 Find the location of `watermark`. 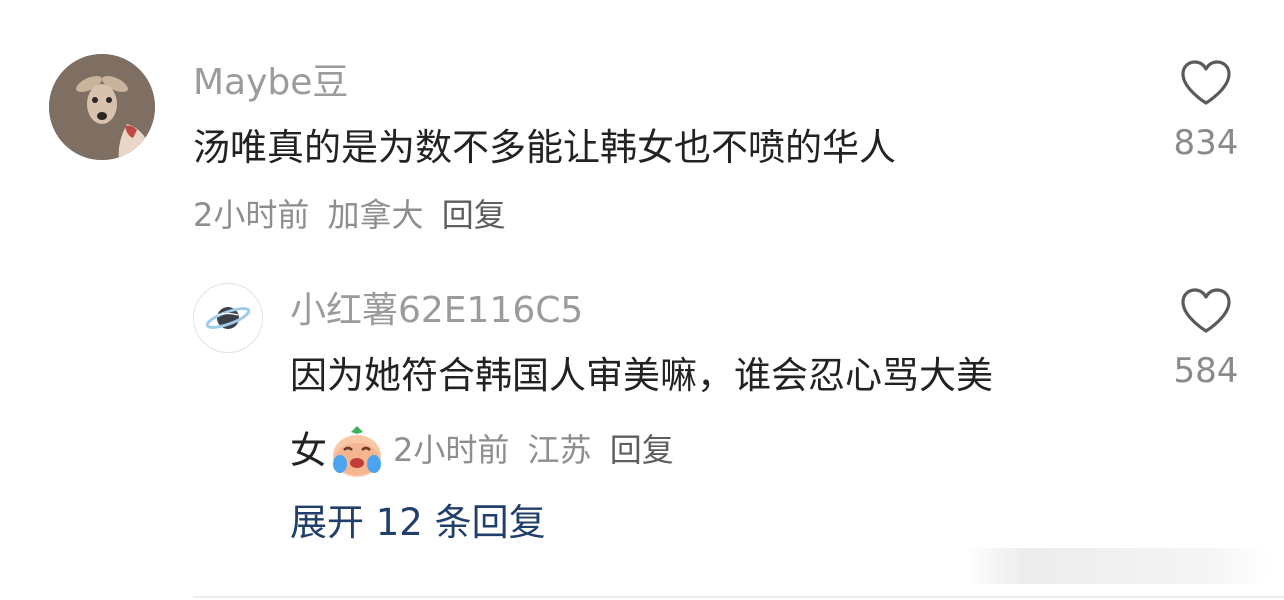

watermark is located at coordinates (1117, 566).